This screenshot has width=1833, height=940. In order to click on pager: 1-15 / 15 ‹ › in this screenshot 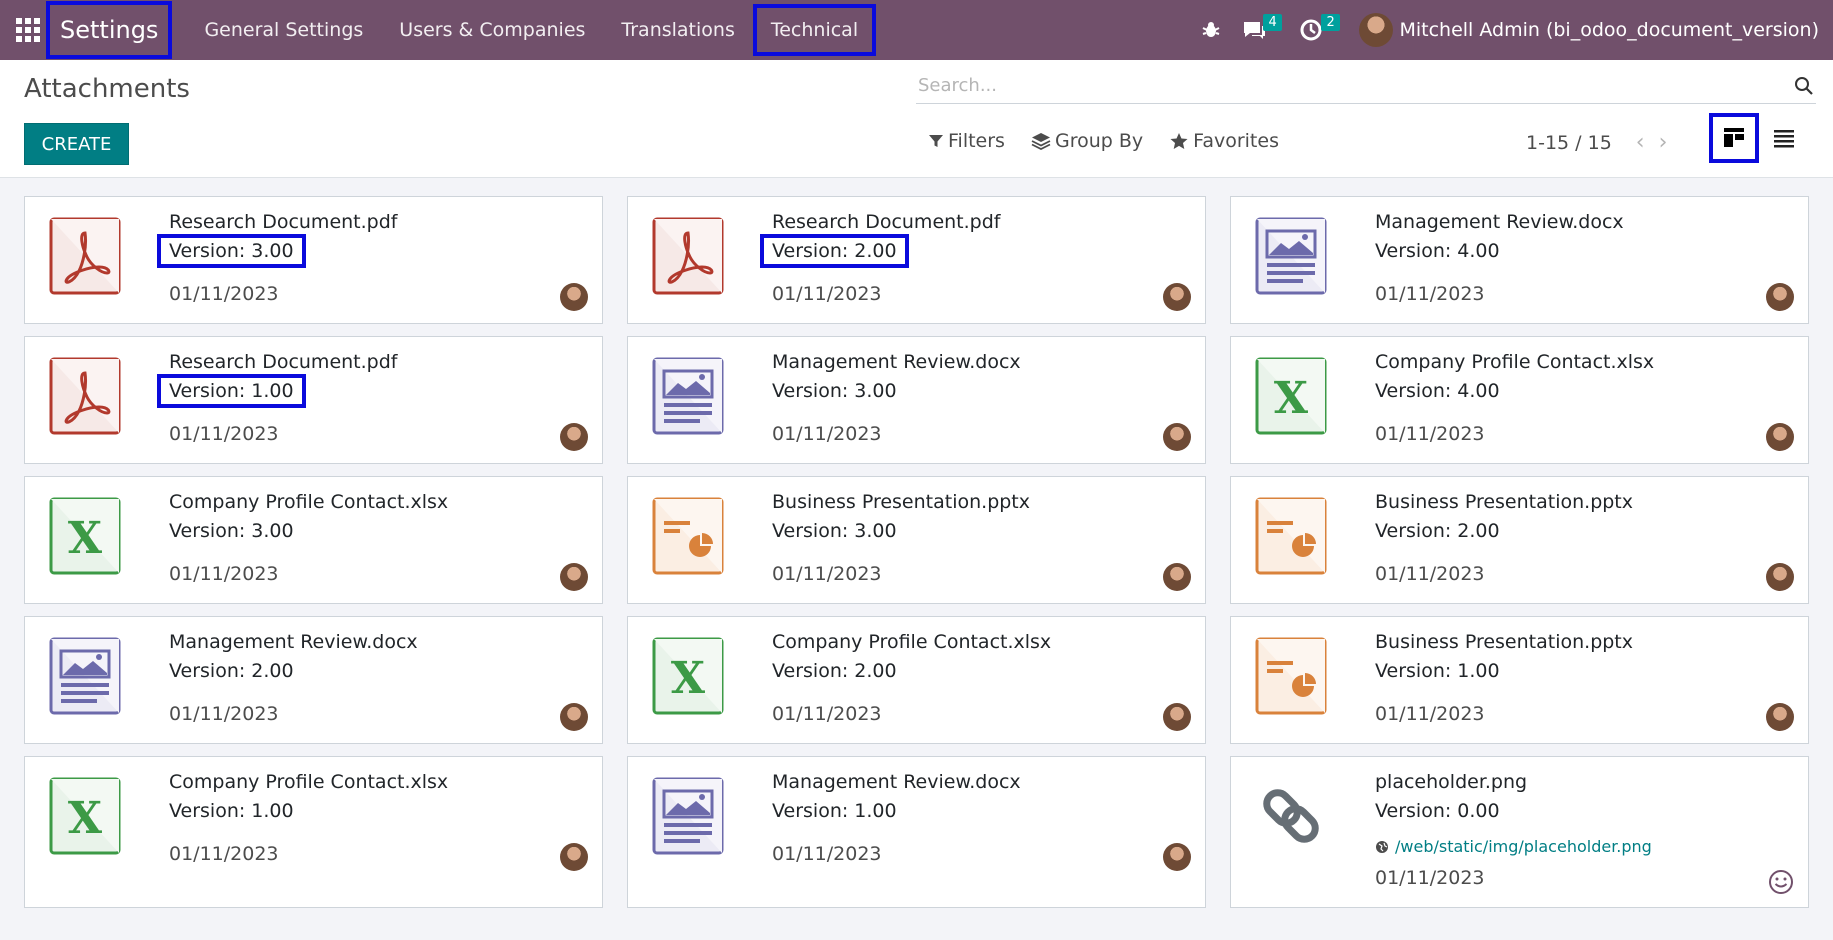, I will do `click(1596, 142)`.